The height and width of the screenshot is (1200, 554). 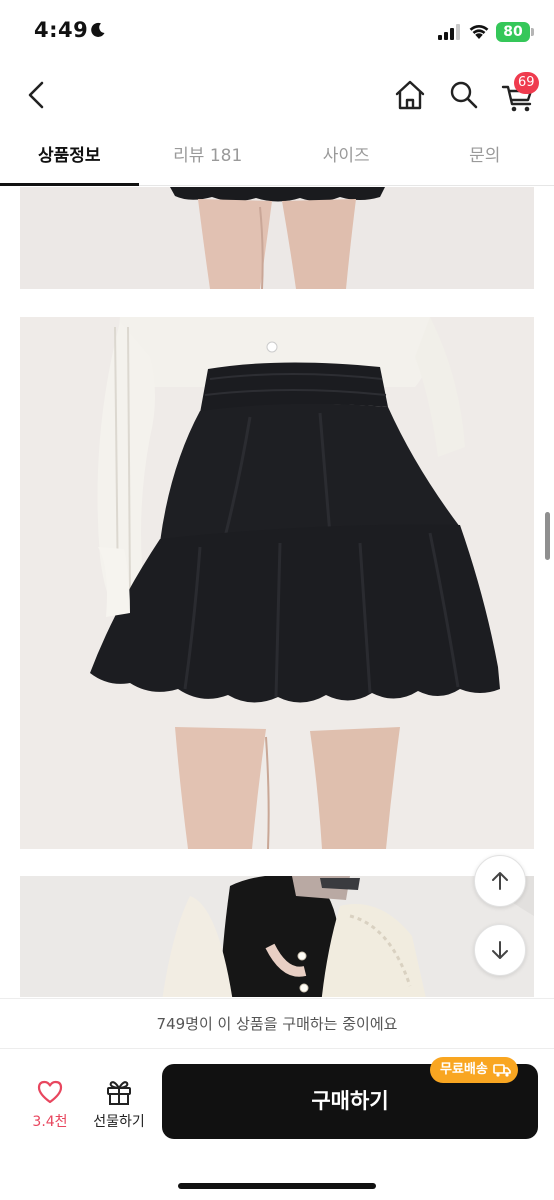 What do you see at coordinates (50, 1107) in the screenshot?
I see `like-button: 3.4천` at bounding box center [50, 1107].